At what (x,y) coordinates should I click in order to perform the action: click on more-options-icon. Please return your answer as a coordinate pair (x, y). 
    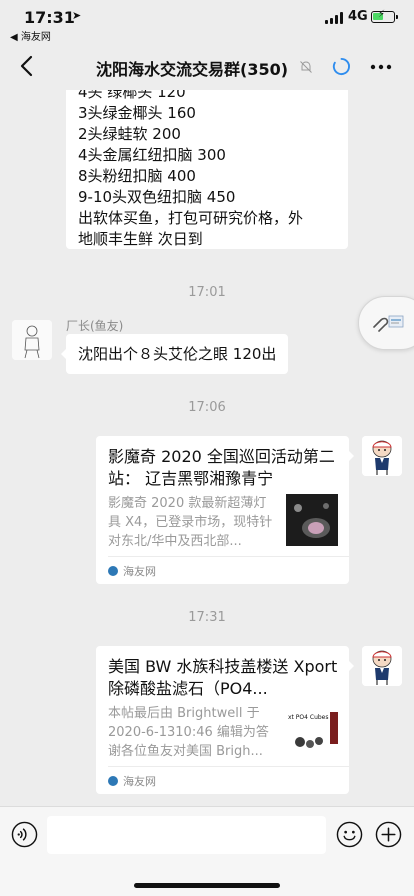
    Looking at the image, I should click on (381, 67).